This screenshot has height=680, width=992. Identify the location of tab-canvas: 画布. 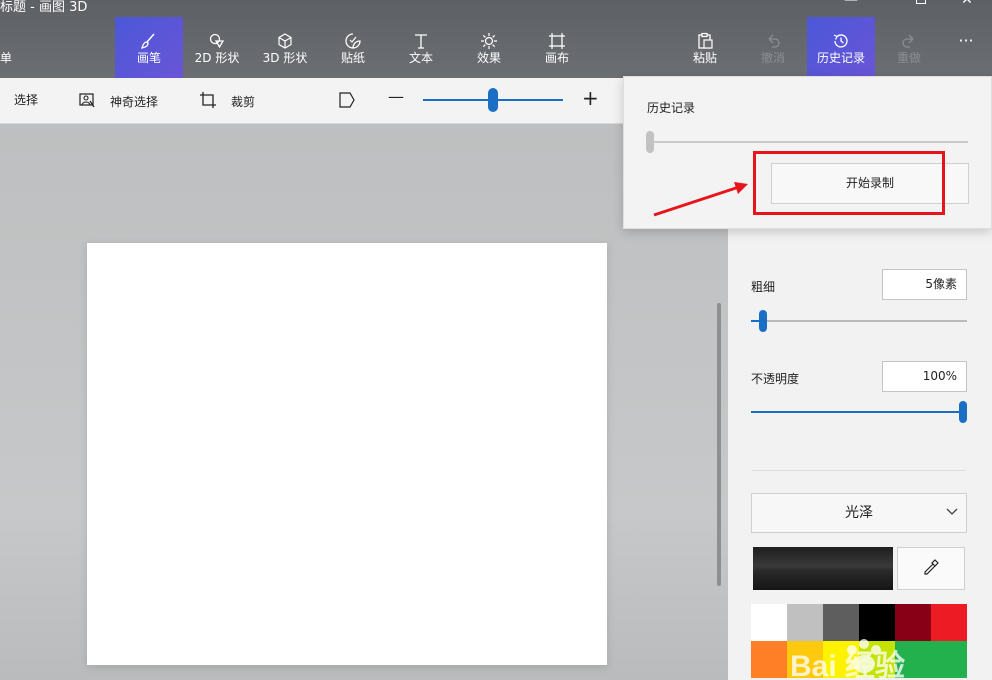
(557, 47).